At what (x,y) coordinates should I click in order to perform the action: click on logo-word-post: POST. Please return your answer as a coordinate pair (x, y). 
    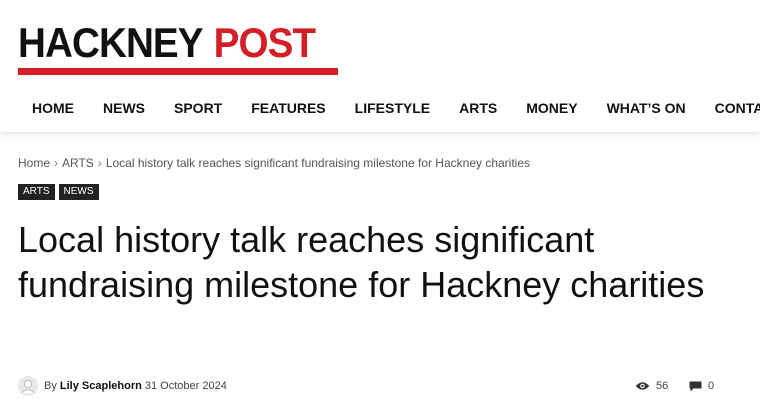
    Looking at the image, I should click on (264, 42).